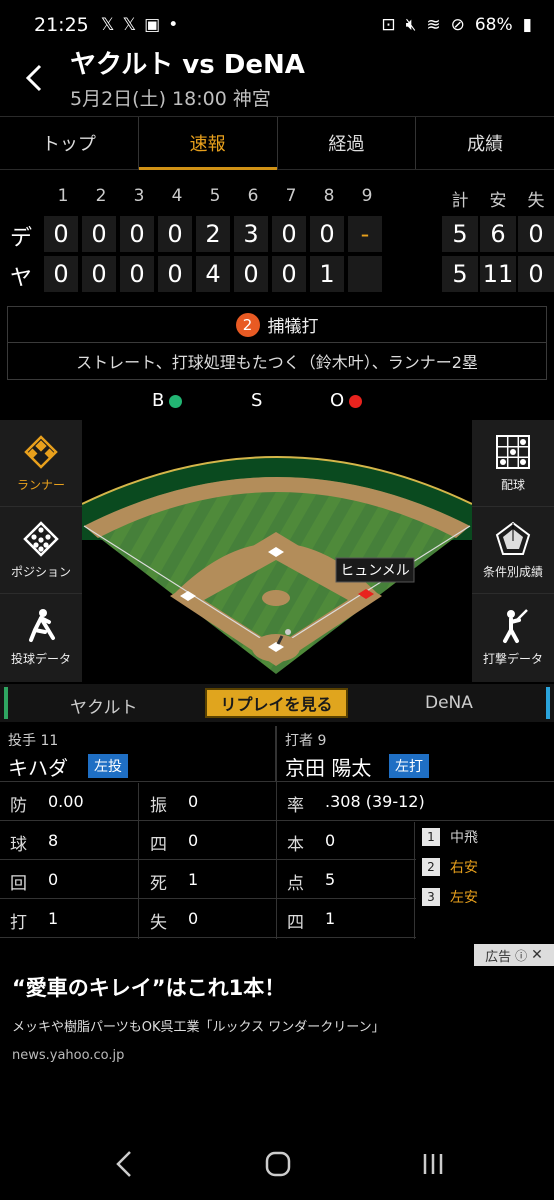 Image resolution: width=554 pixels, height=1200 pixels. Describe the element at coordinates (152, 25) in the screenshot. I see `gallery-icon: ▣` at that location.